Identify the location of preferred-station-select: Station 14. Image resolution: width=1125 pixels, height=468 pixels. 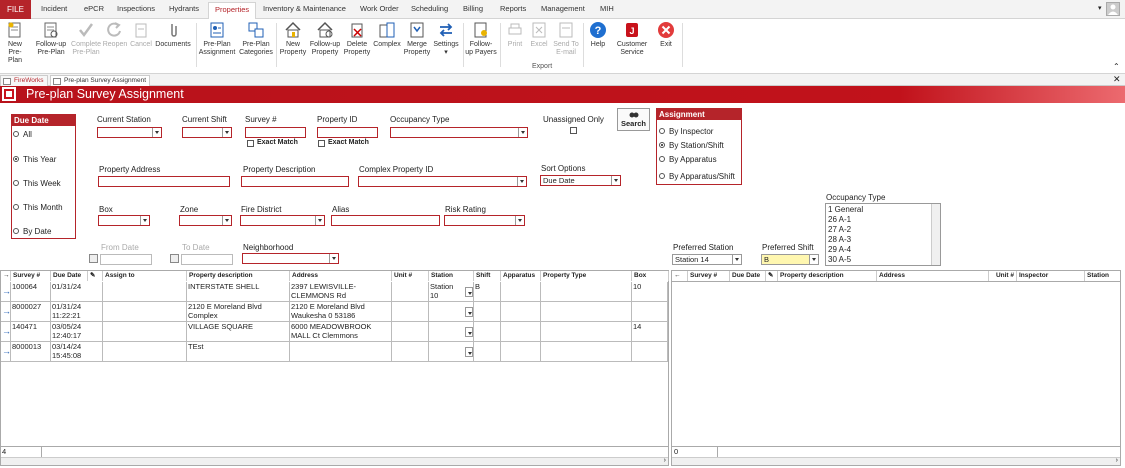
(707, 259).